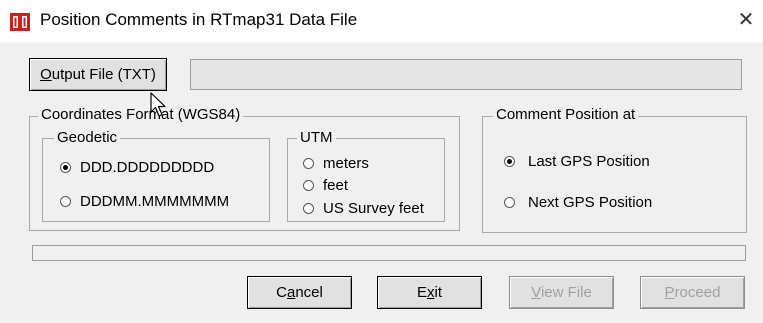 This screenshot has height=323, width=763. I want to click on output-file-button: Output File (TXT), so click(98, 74).